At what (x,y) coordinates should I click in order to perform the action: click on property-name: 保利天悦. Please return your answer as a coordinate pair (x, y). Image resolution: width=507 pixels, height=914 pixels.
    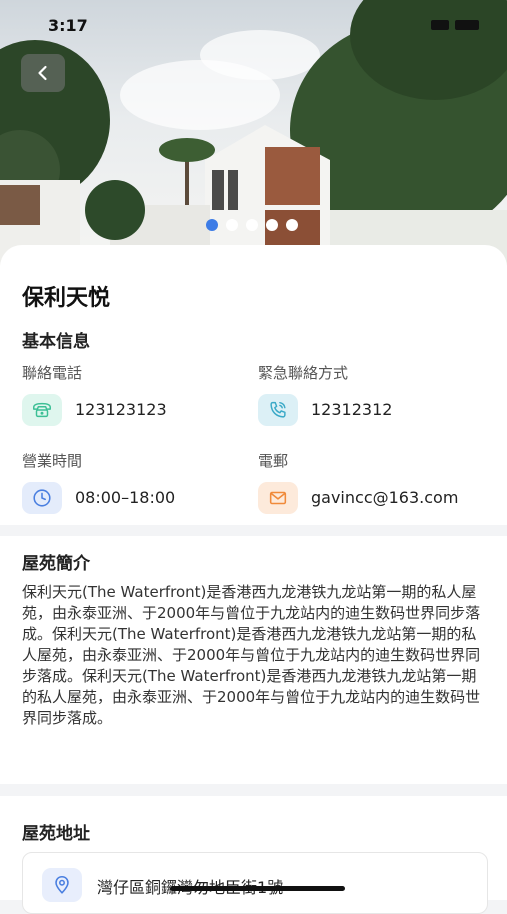
    Looking at the image, I should click on (66, 298).